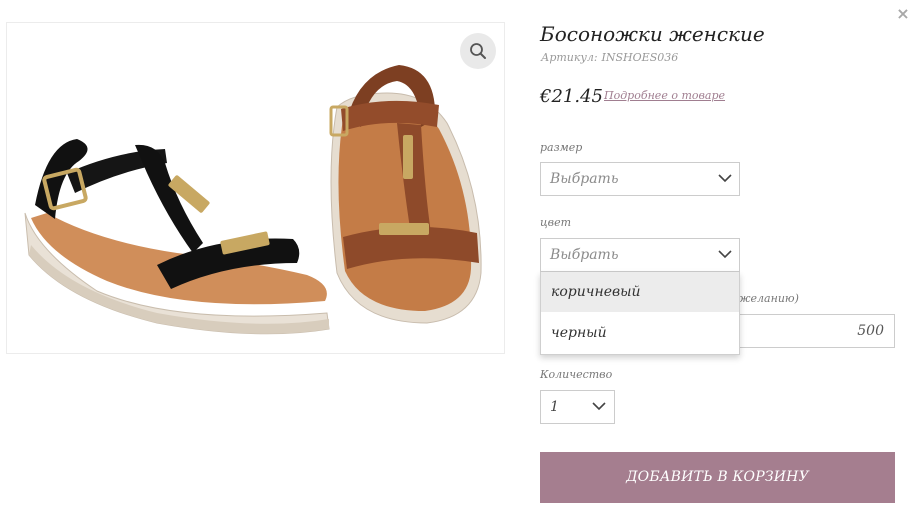 This screenshot has height=510, width=912. What do you see at coordinates (768, 298) in the screenshot?
I see `personalization-label: желанию)` at bounding box center [768, 298].